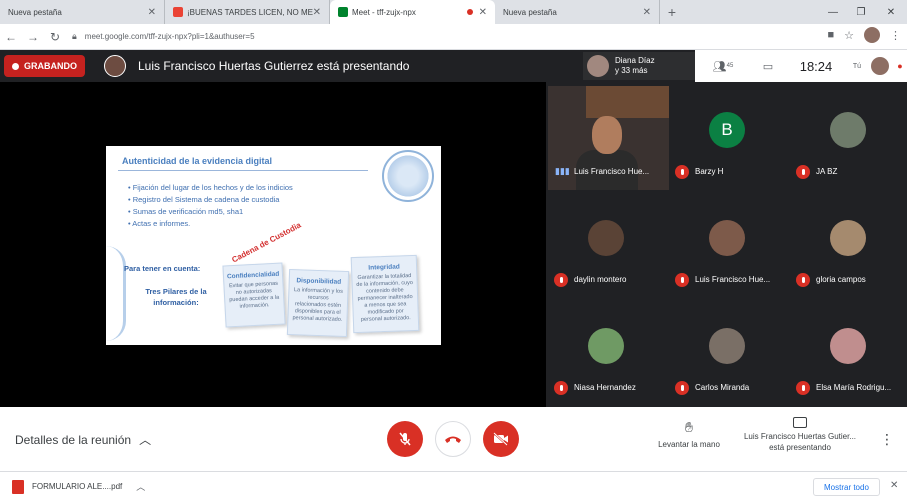 This screenshot has width=907, height=501. What do you see at coordinates (74, 36) in the screenshot?
I see `lock-icon: 🔒︎` at bounding box center [74, 36].